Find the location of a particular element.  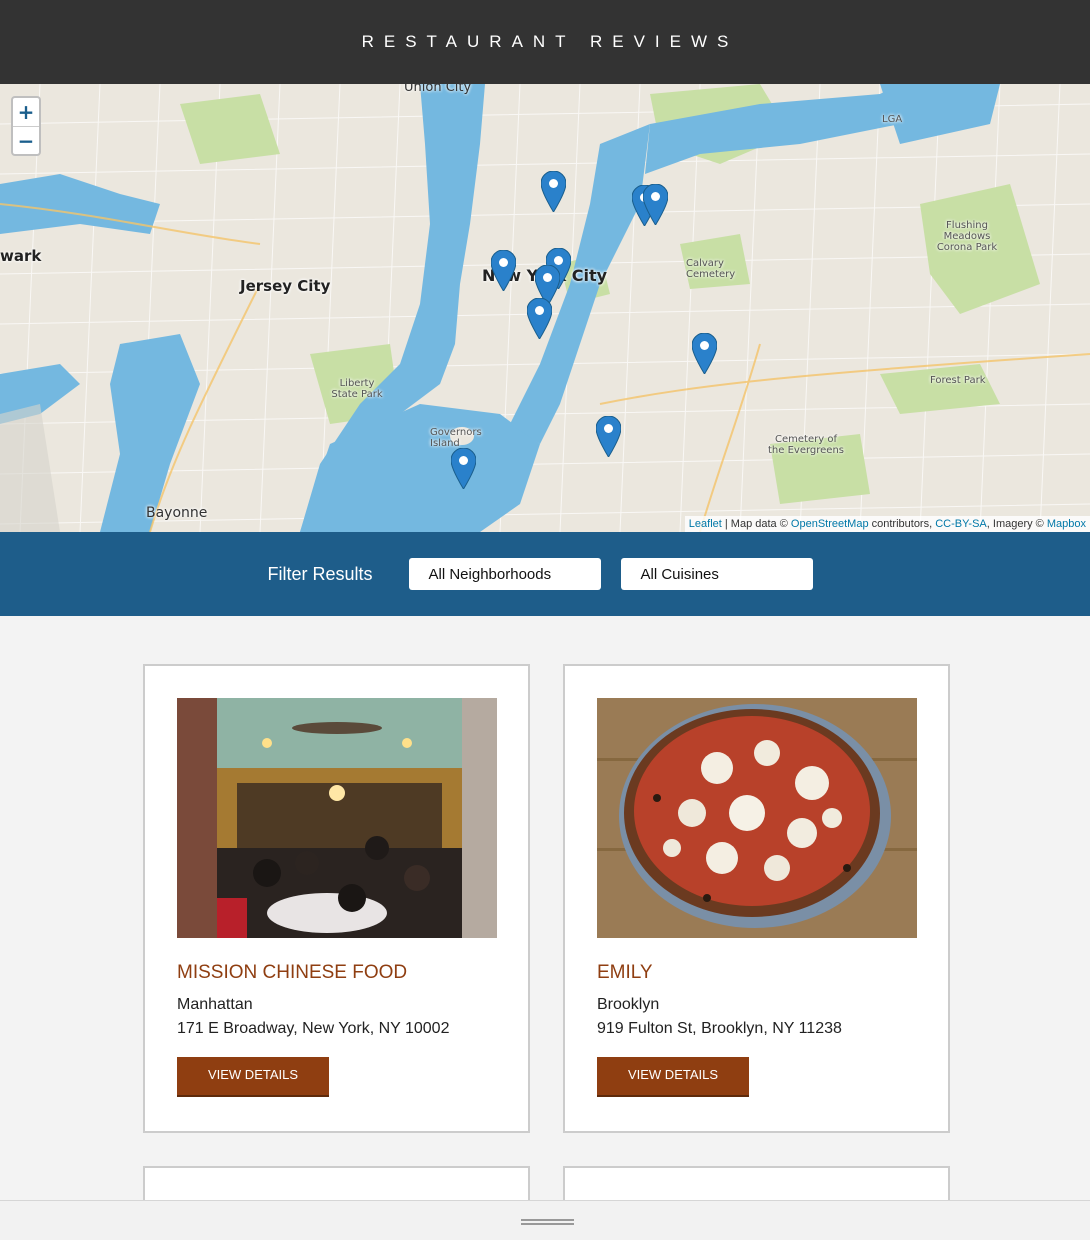

restaurant-neighborhood: Manhattan is located at coordinates (215, 1004).